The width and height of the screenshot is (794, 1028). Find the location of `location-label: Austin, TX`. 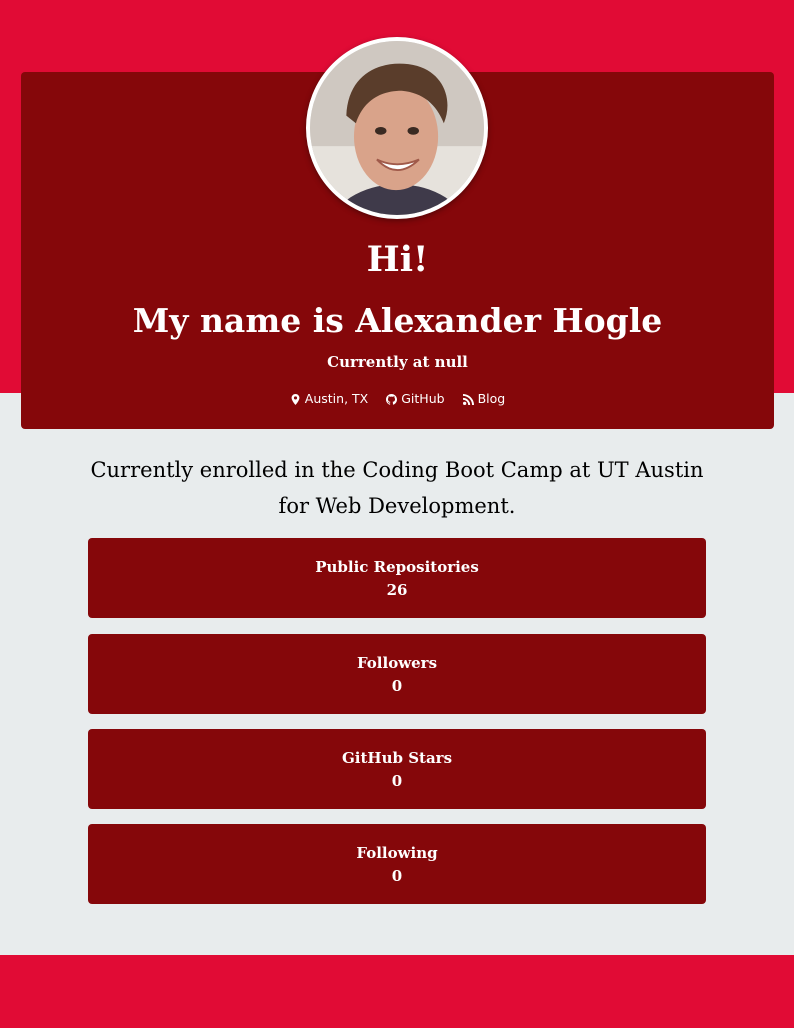

location-label: Austin, TX is located at coordinates (336, 398).